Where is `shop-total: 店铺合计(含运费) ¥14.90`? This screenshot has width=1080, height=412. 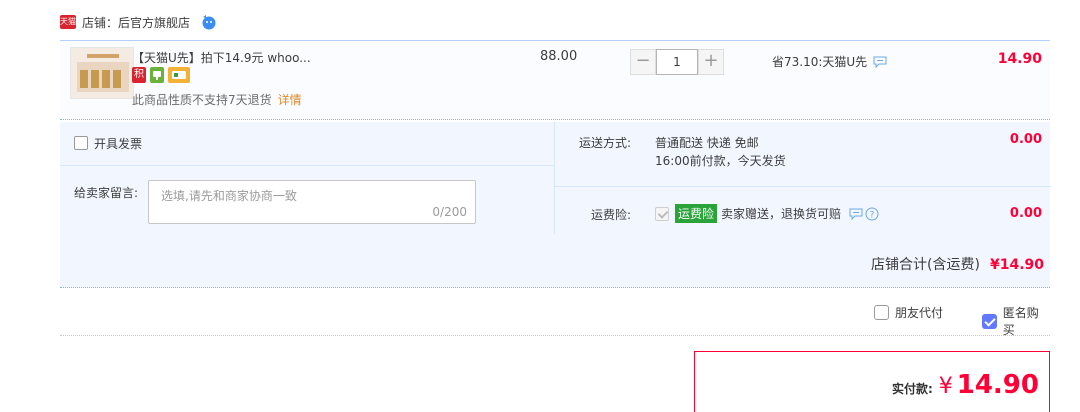
shop-total: 店铺合计(含运费) ¥14.90 is located at coordinates (957, 264).